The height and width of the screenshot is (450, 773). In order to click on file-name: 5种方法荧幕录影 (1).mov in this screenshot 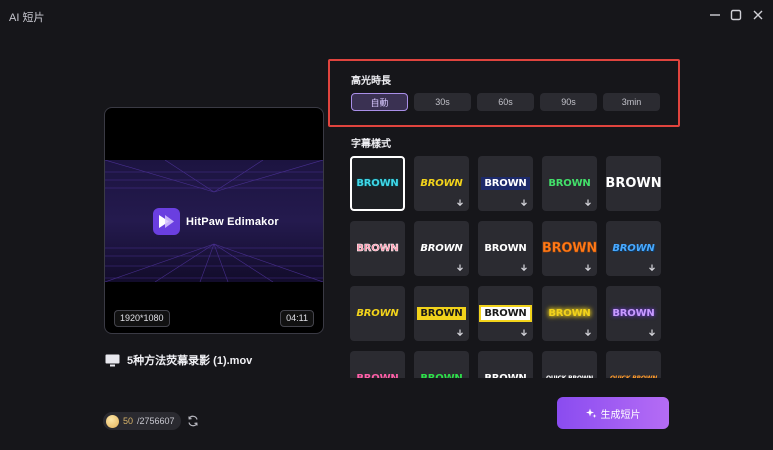, I will do `click(190, 361)`.